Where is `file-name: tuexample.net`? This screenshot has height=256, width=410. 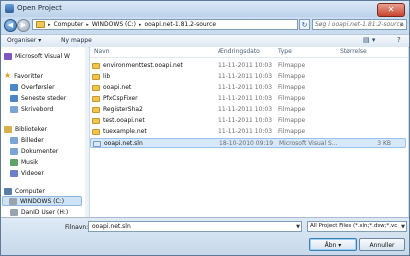
file-name: tuexample.net is located at coordinates (125, 131).